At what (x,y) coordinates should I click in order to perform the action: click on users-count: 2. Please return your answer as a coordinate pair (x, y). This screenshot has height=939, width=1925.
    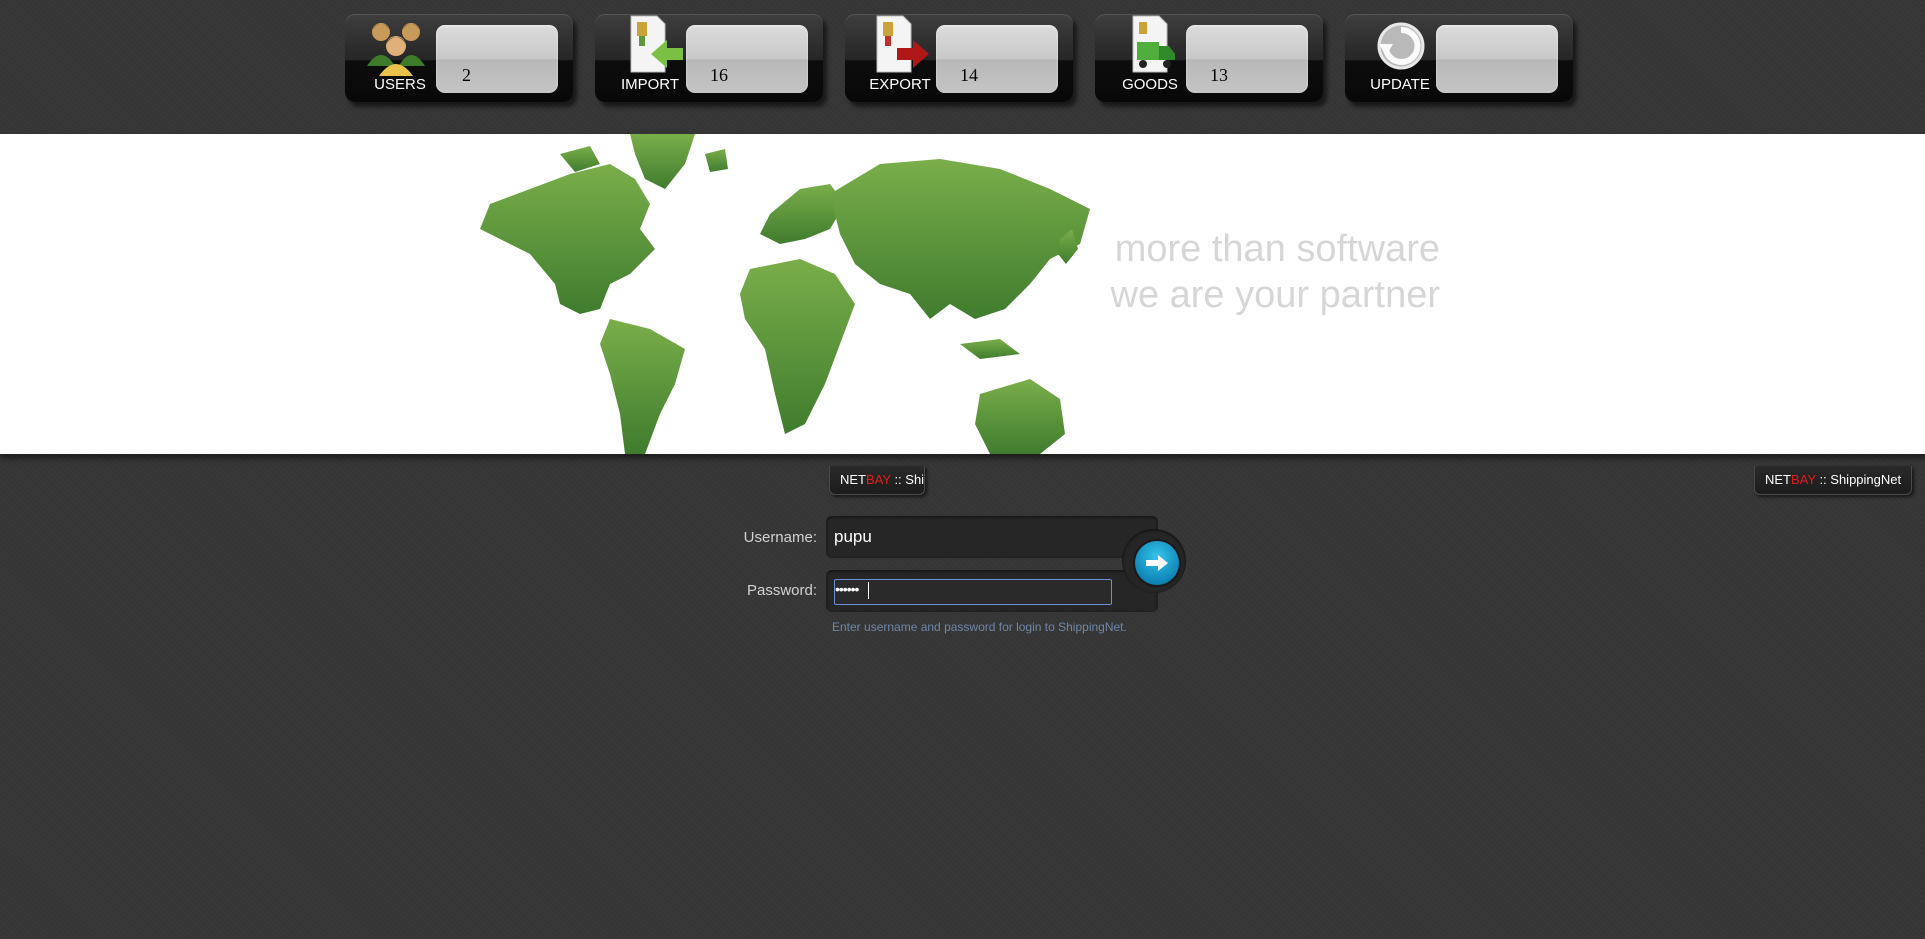
    Looking at the image, I should click on (466, 75).